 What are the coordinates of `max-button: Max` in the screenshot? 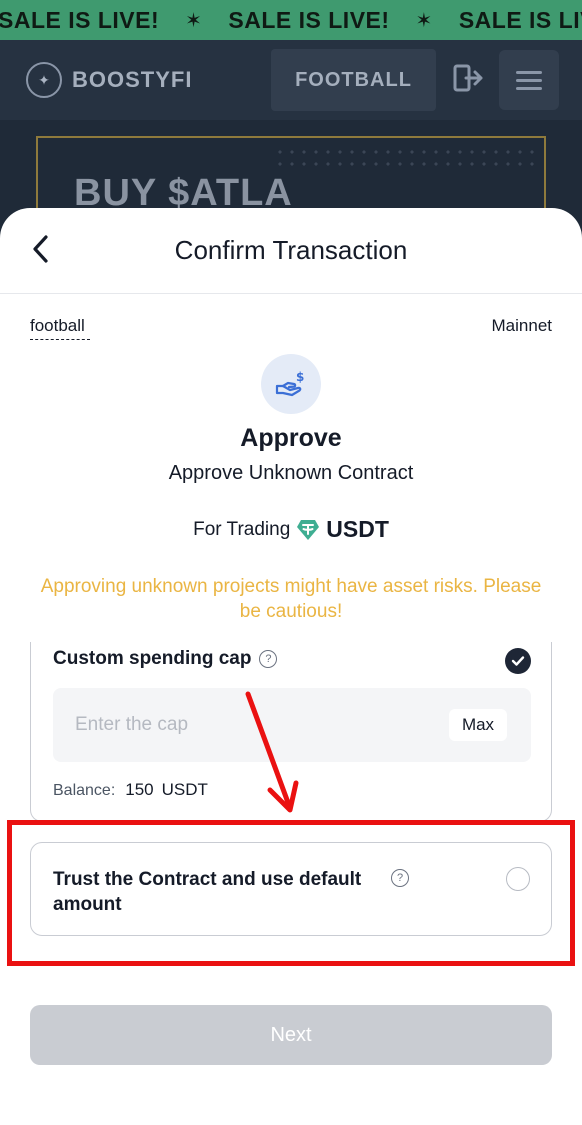 It's located at (478, 725).